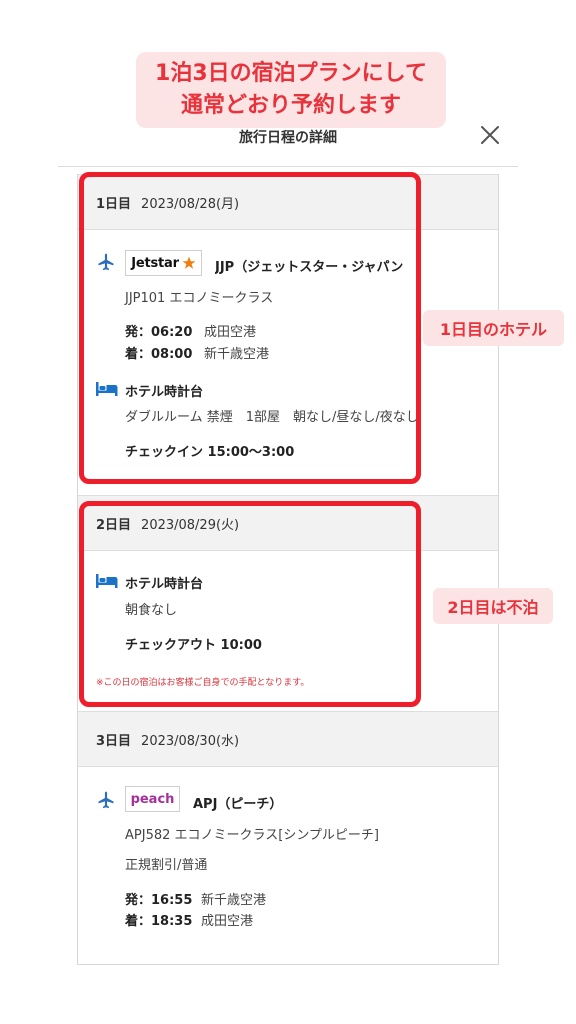 This screenshot has height=1024, width=576. I want to click on banner-line-1: 1泊3日の宿泊プランにして, so click(291, 73).